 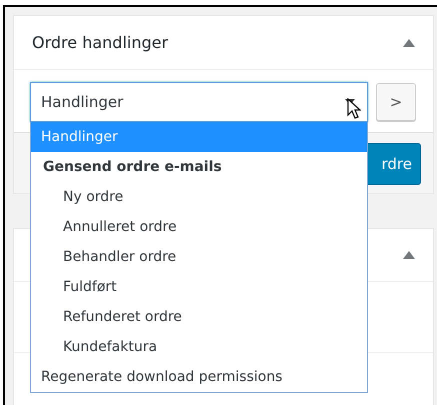 What do you see at coordinates (199, 377) in the screenshot?
I see `dropdown-option: Regenerate download permissions` at bounding box center [199, 377].